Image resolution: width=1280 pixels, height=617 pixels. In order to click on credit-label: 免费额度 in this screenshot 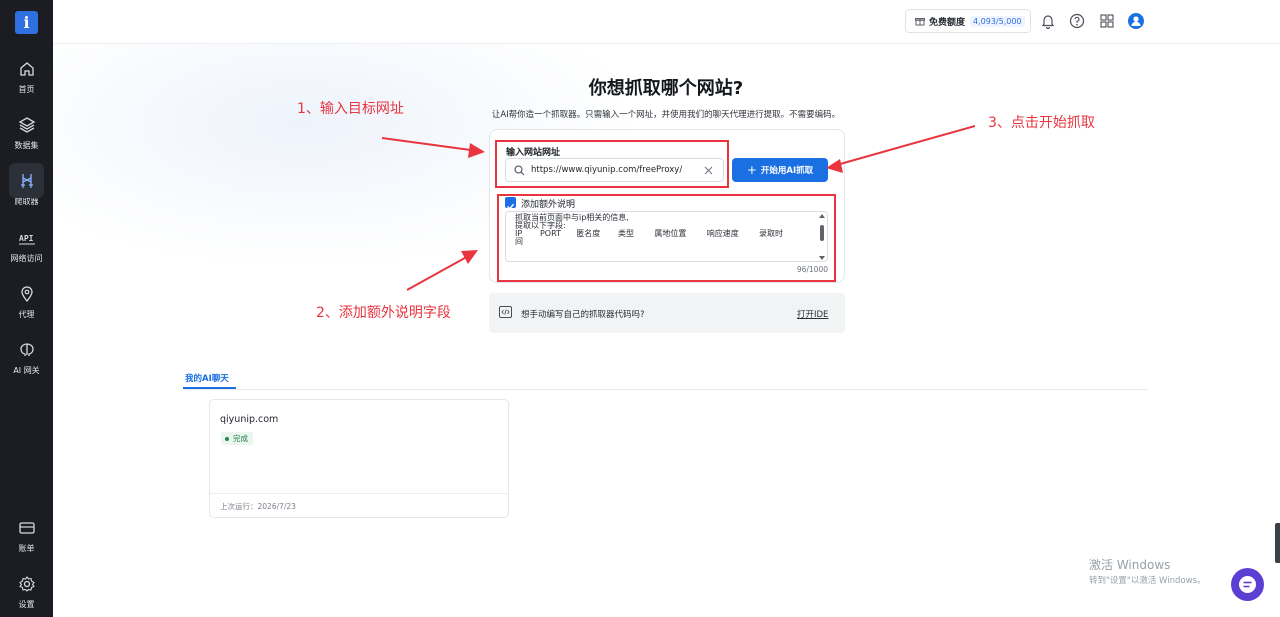, I will do `click(947, 22)`.